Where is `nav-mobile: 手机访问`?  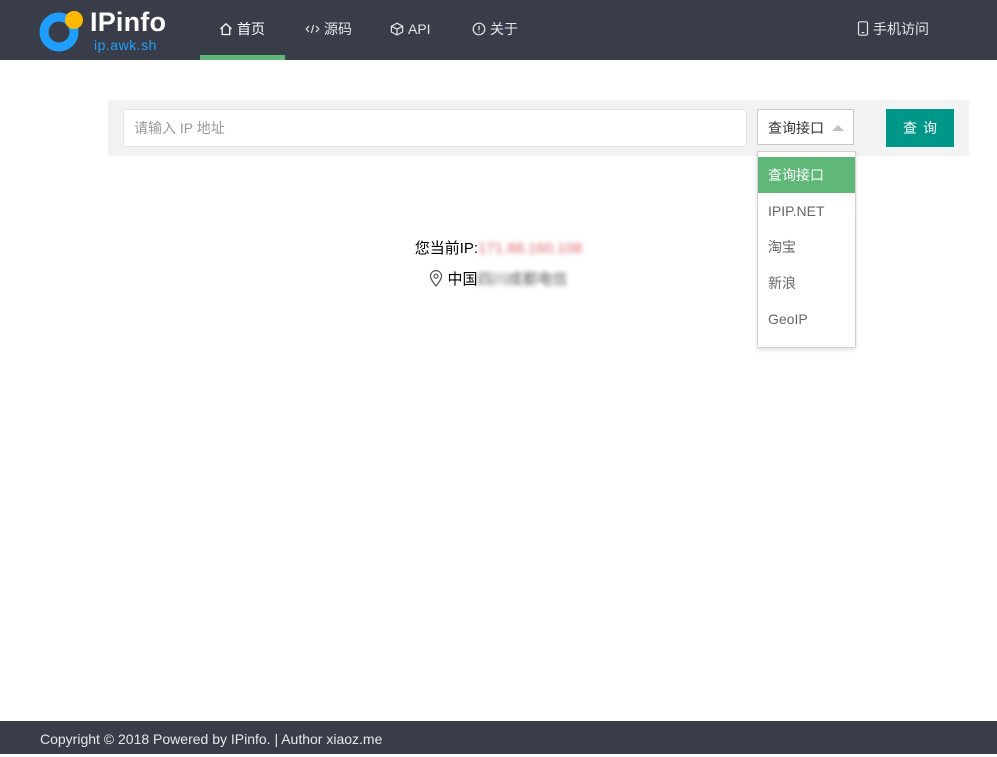 nav-mobile: 手机访问 is located at coordinates (893, 30).